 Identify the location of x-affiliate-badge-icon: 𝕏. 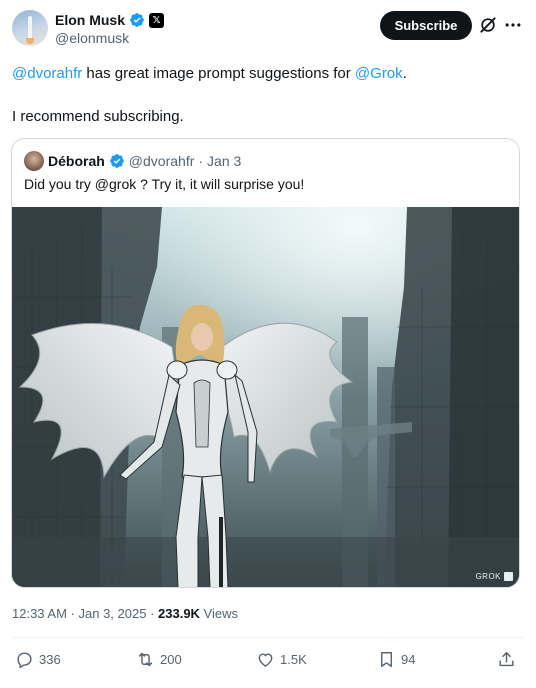
(157, 20).